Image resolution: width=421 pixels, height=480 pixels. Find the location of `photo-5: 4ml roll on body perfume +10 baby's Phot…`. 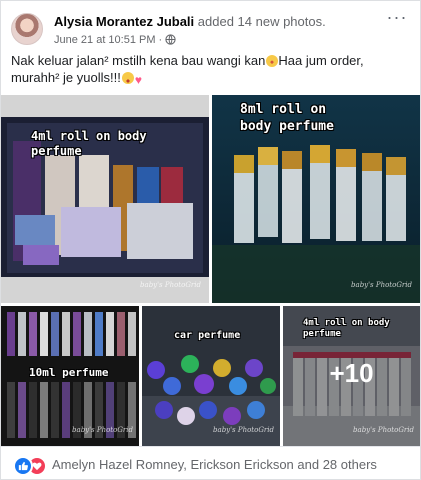

photo-5: 4ml roll on body perfume +10 baby's Phot… is located at coordinates (351, 376).